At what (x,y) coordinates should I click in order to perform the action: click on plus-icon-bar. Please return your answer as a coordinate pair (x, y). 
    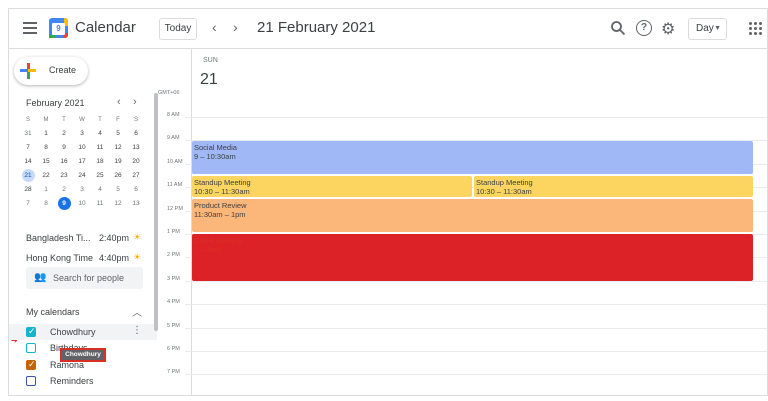
    Looking at the image, I should click on (28, 70).